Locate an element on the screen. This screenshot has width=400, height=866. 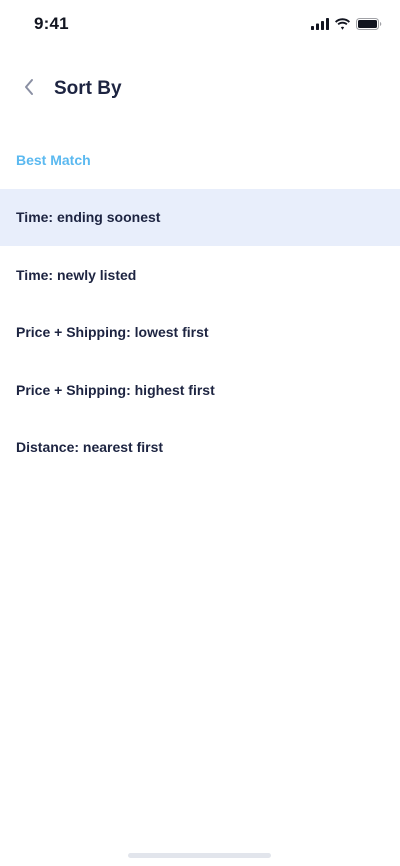
header: Sort By is located at coordinates (200, 89).